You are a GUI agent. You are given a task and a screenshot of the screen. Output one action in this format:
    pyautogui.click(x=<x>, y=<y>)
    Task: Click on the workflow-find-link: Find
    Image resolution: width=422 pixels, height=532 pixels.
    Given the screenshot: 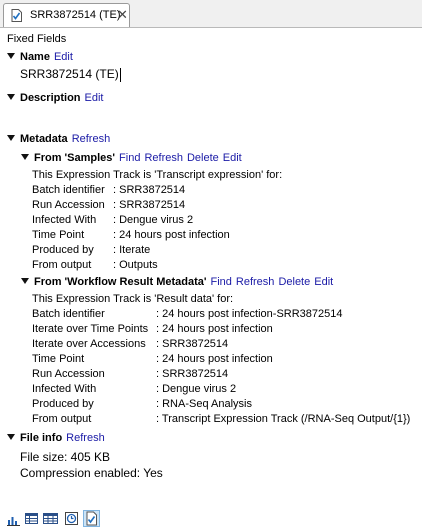 What is the action you would take?
    pyautogui.click(x=221, y=282)
    